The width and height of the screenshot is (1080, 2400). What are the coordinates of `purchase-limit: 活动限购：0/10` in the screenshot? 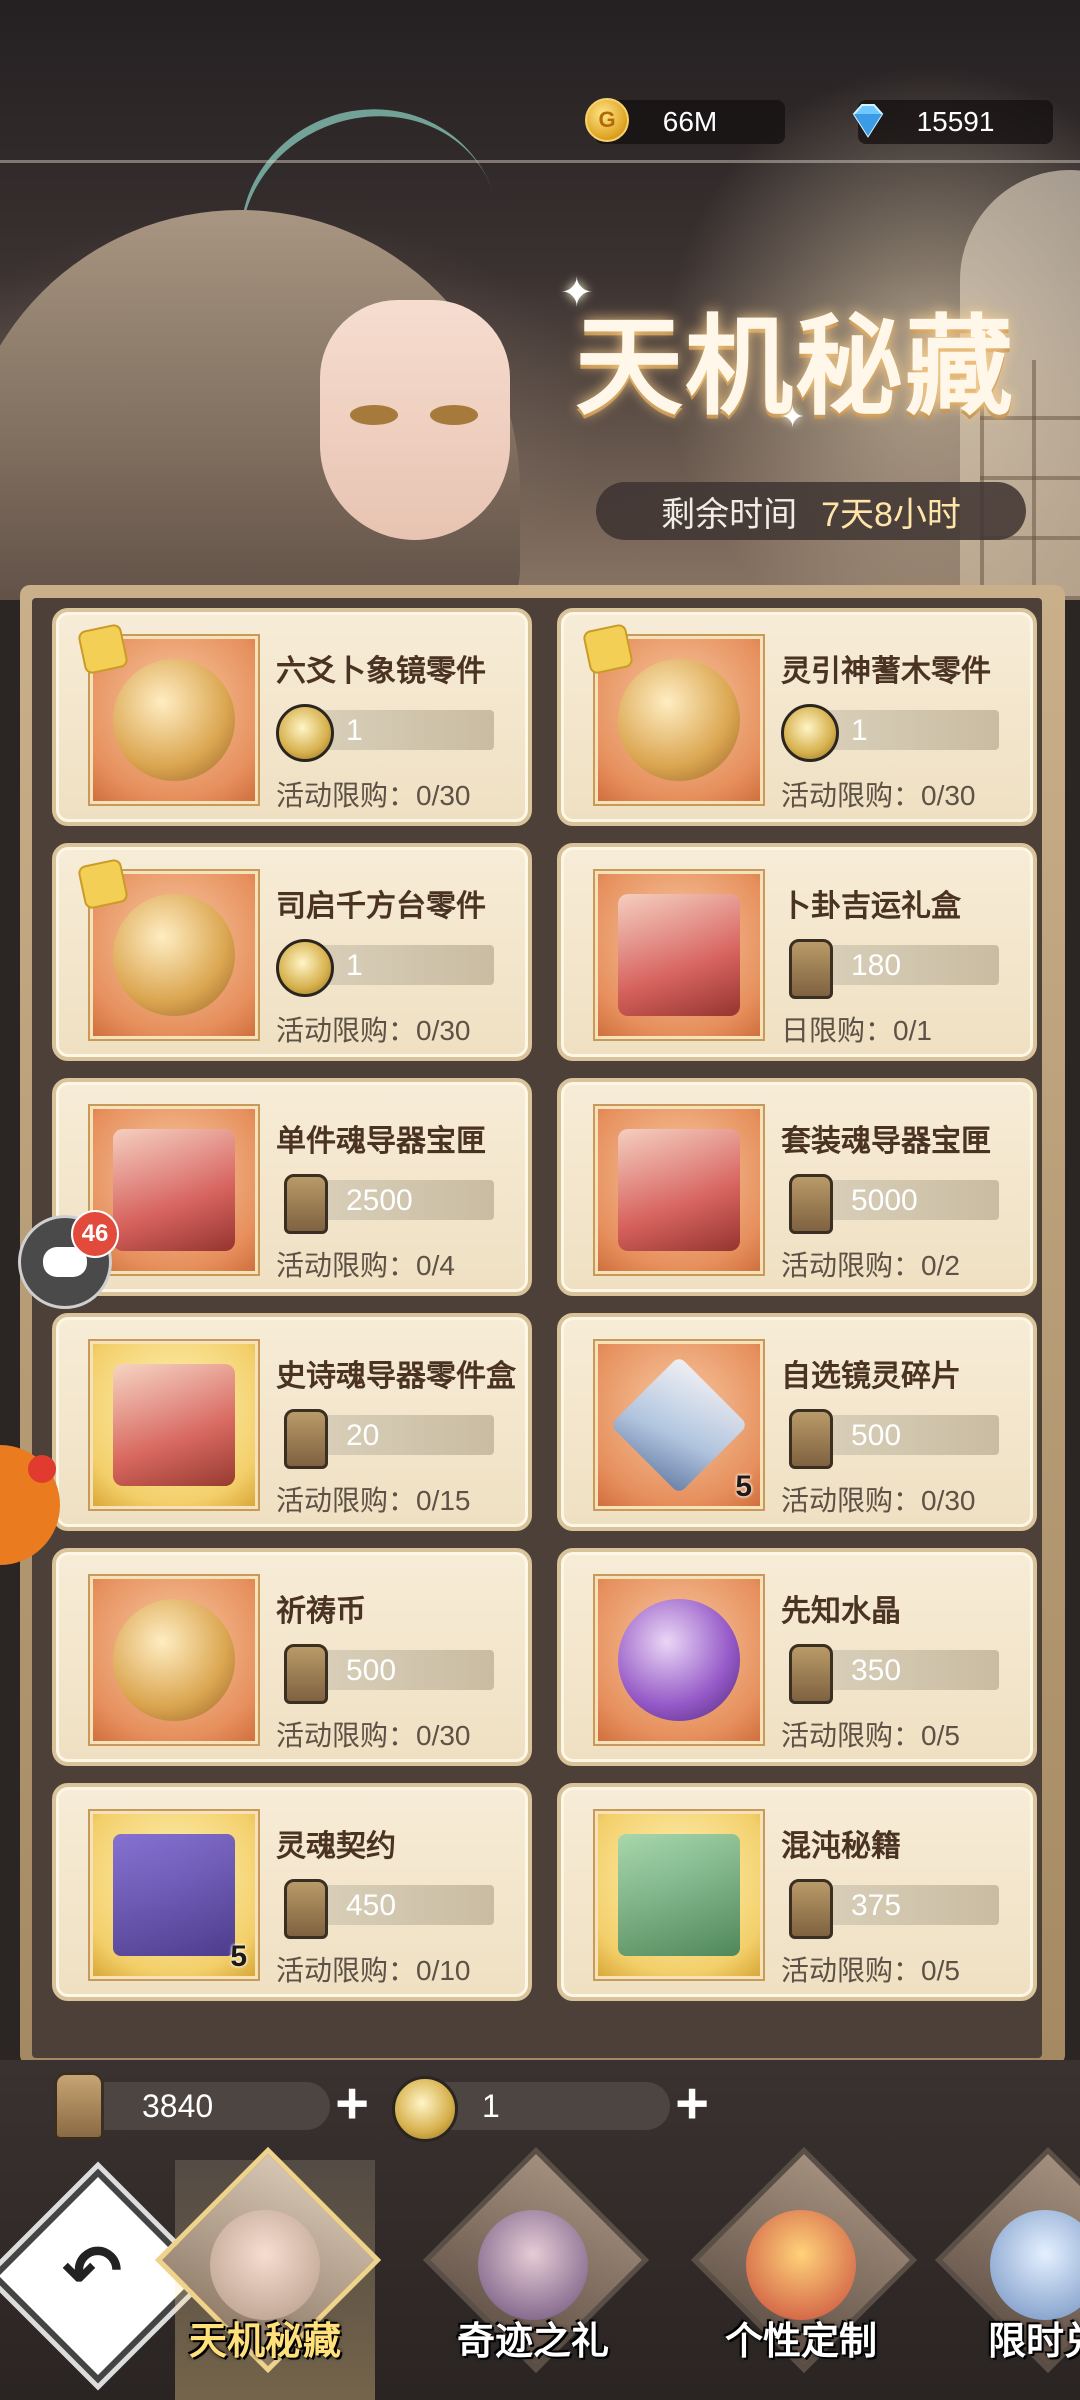 It's located at (373, 1970).